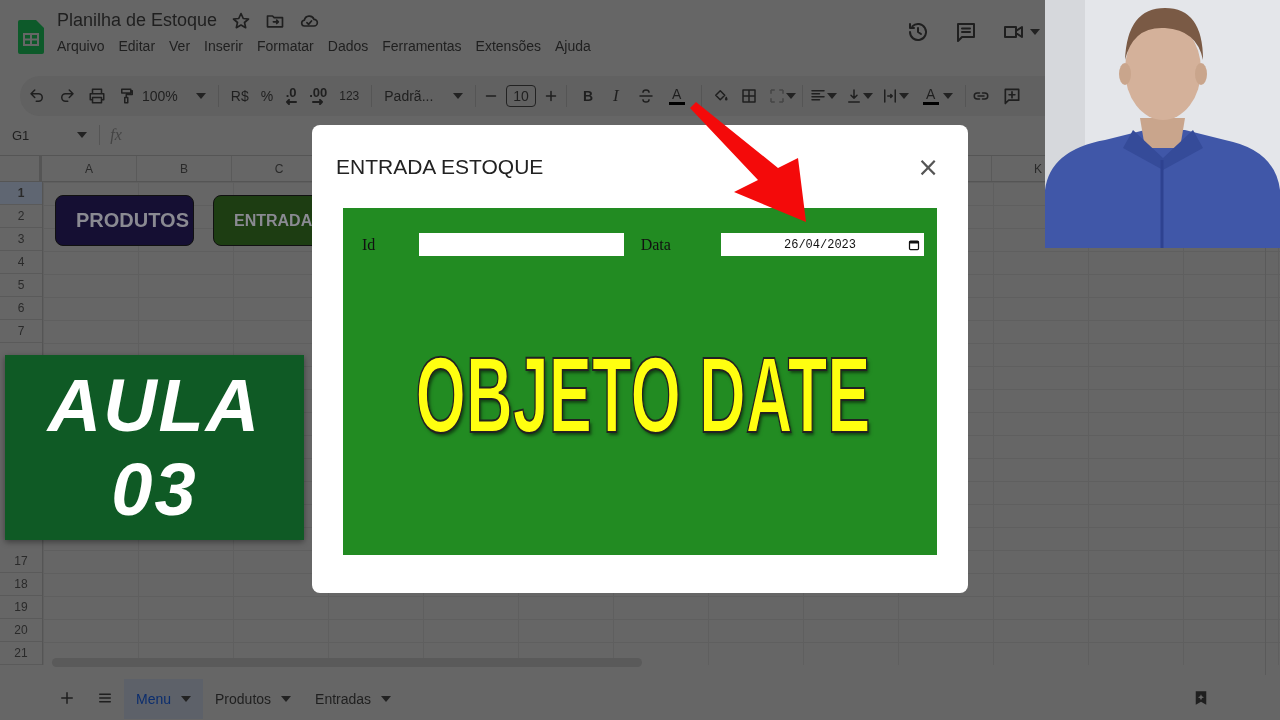  Describe the element at coordinates (21, 585) in the screenshot. I see `row-header: 18` at that location.